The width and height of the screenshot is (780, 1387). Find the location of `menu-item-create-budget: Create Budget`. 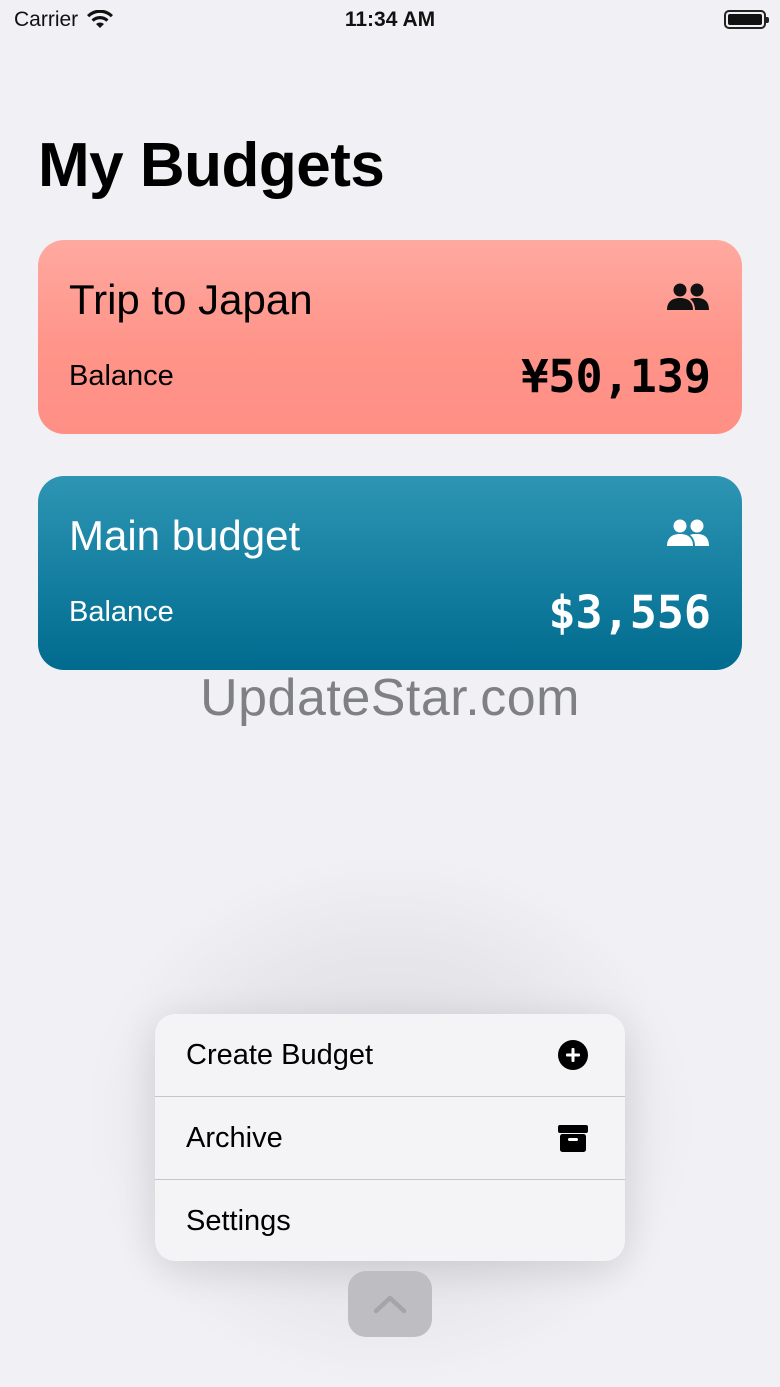

menu-item-create-budget: Create Budget is located at coordinates (390, 1055).